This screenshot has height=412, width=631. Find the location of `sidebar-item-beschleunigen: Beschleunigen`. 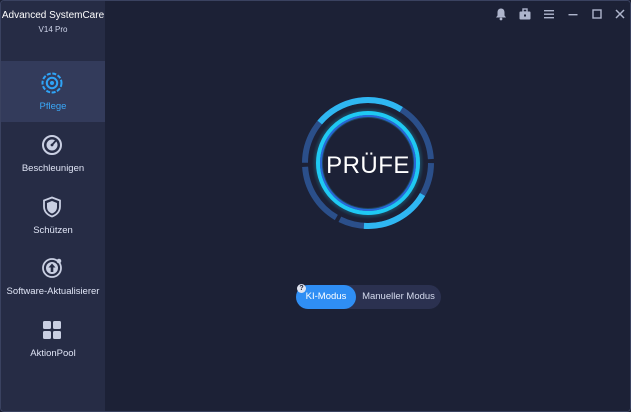

sidebar-item-beschleunigen: Beschleunigen is located at coordinates (53, 153).